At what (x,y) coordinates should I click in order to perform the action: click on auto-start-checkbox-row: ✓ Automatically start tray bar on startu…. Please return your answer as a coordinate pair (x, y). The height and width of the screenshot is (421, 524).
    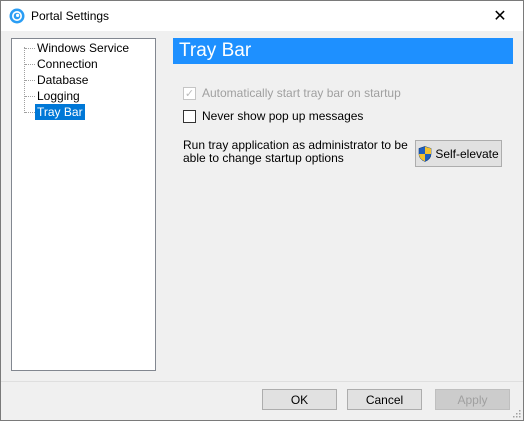
    Looking at the image, I should click on (292, 93).